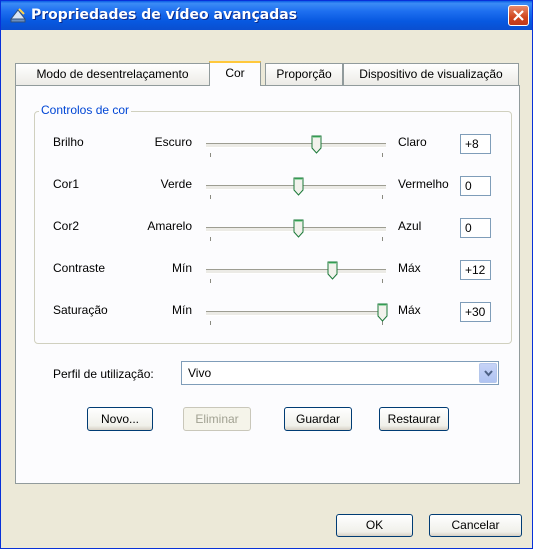  What do you see at coordinates (410, 226) in the screenshot?
I see `slider-max-label: Azul` at bounding box center [410, 226].